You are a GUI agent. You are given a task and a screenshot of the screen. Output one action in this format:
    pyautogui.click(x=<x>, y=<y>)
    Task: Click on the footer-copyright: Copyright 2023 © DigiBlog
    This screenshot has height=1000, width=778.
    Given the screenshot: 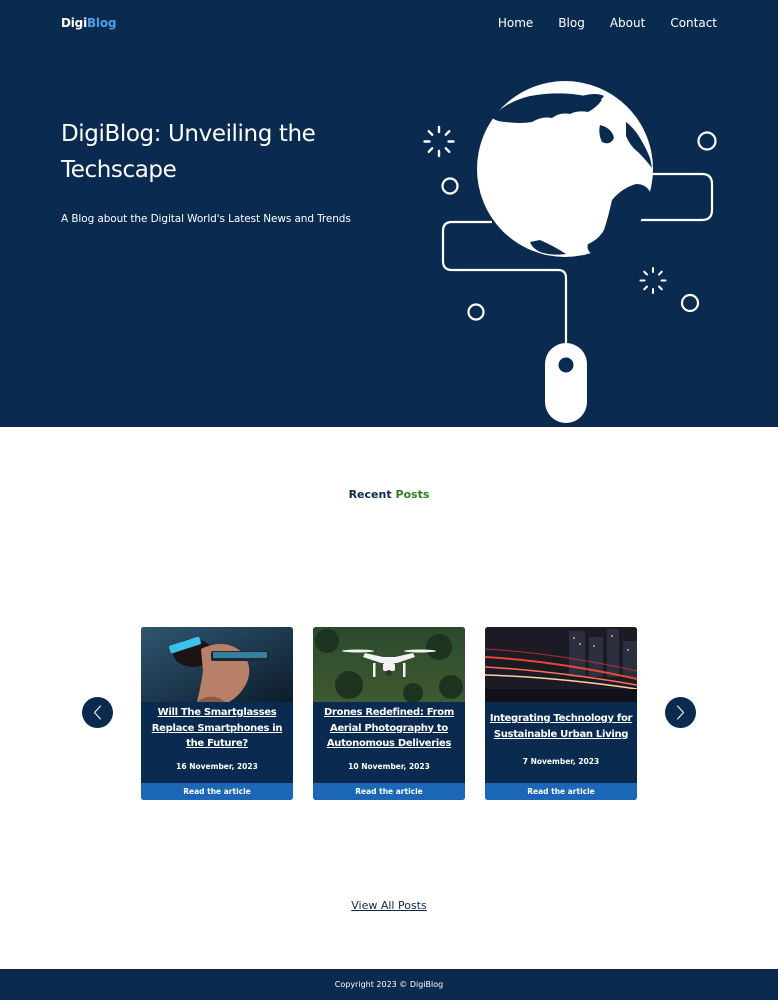 What is the action you would take?
    pyautogui.click(x=389, y=984)
    